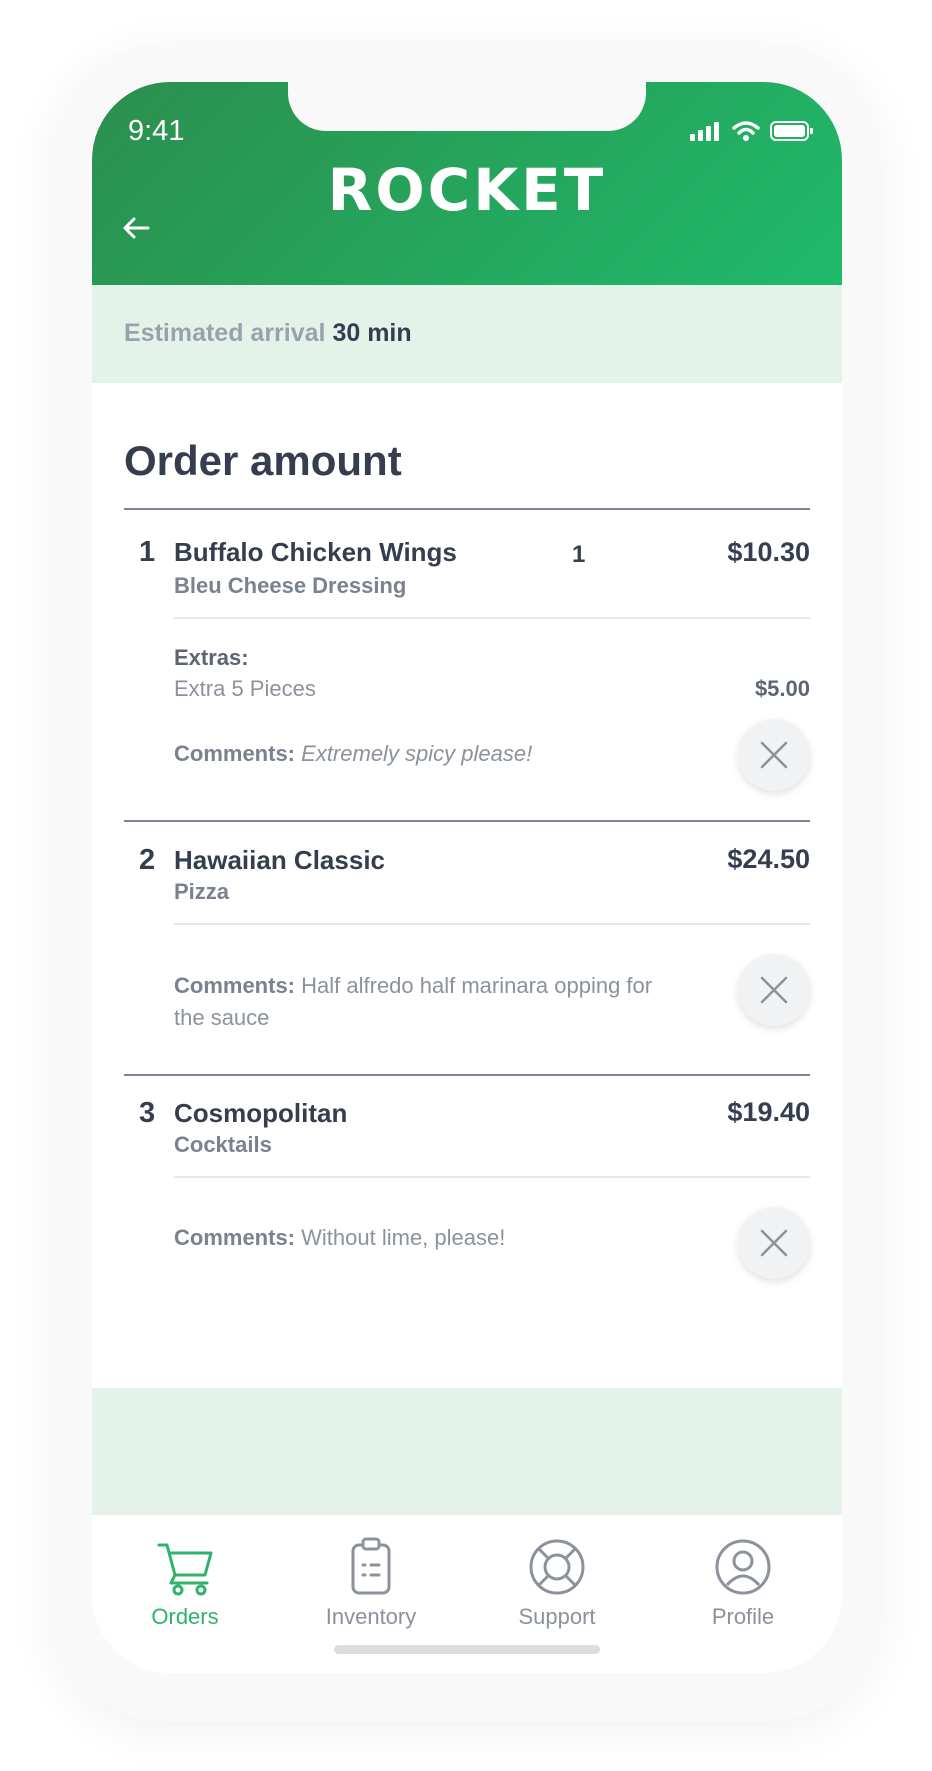  I want to click on item-name: Cosmopolitan, so click(261, 1113).